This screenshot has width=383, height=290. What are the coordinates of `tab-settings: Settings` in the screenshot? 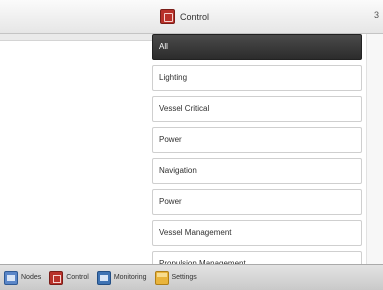 It's located at (175, 277).